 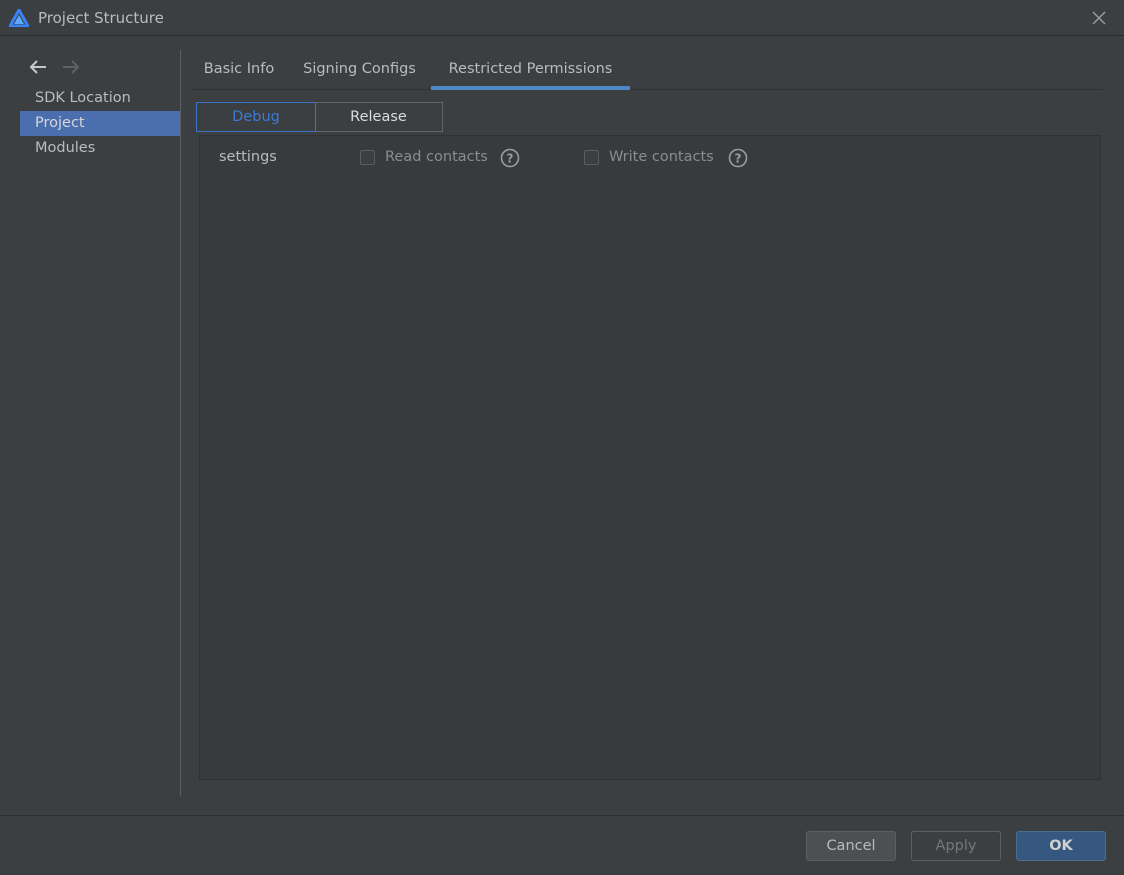 I want to click on title-bar: Project Structure, so click(x=562, y=18).